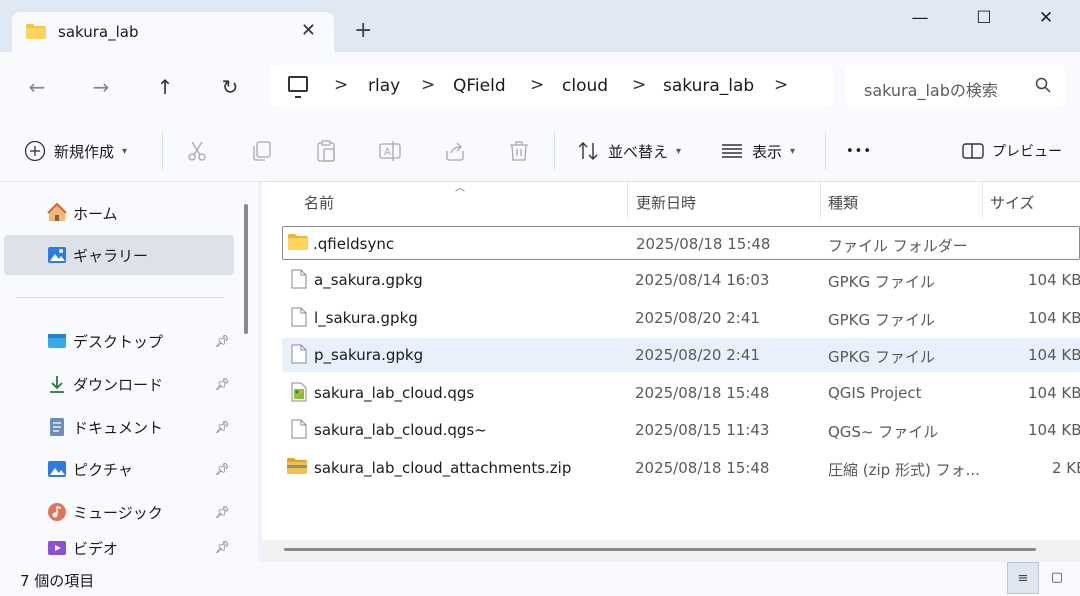  What do you see at coordinates (101, 87) in the screenshot?
I see `forward-button: →` at bounding box center [101, 87].